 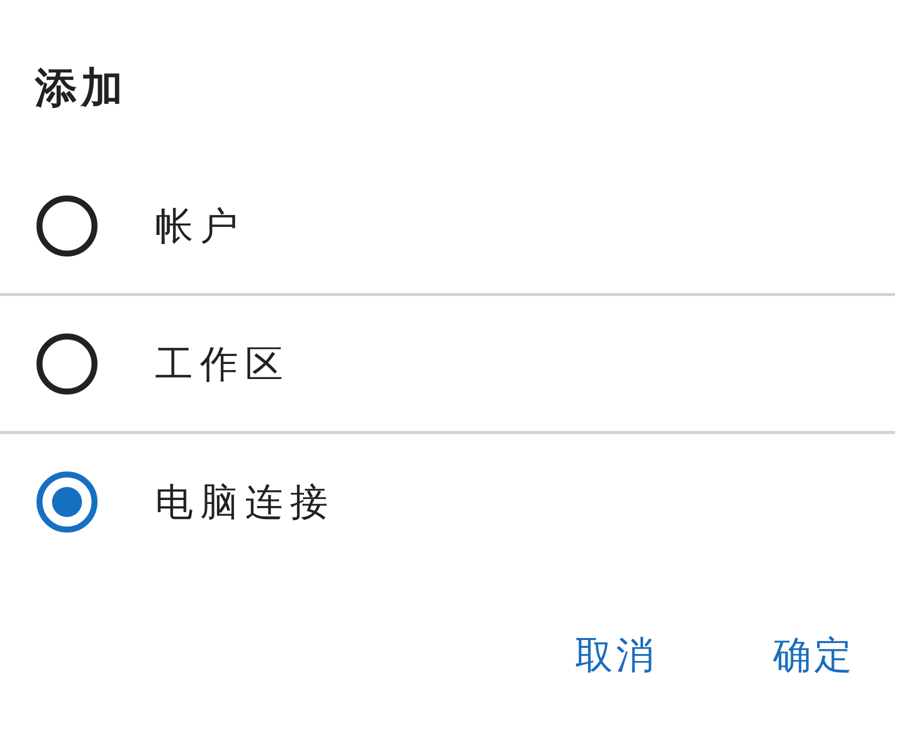 What do you see at coordinates (616, 655) in the screenshot?
I see `cancel-button: 取消` at bounding box center [616, 655].